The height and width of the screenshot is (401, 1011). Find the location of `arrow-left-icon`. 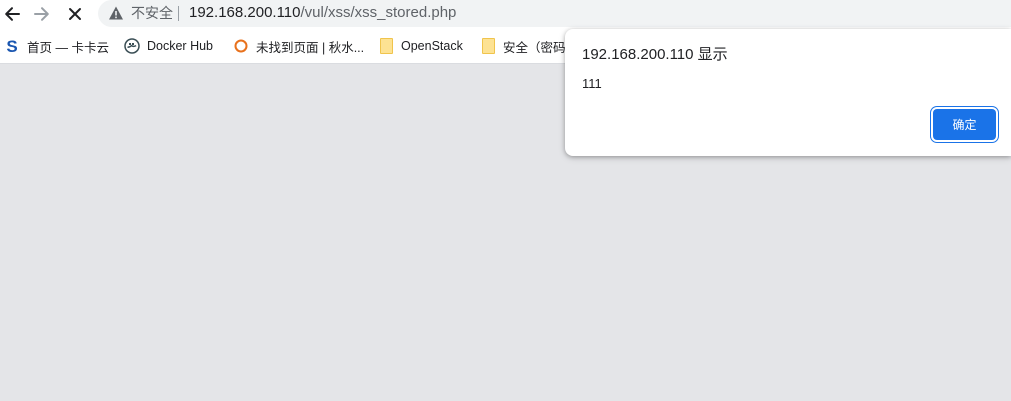

arrow-left-icon is located at coordinates (12, 14).